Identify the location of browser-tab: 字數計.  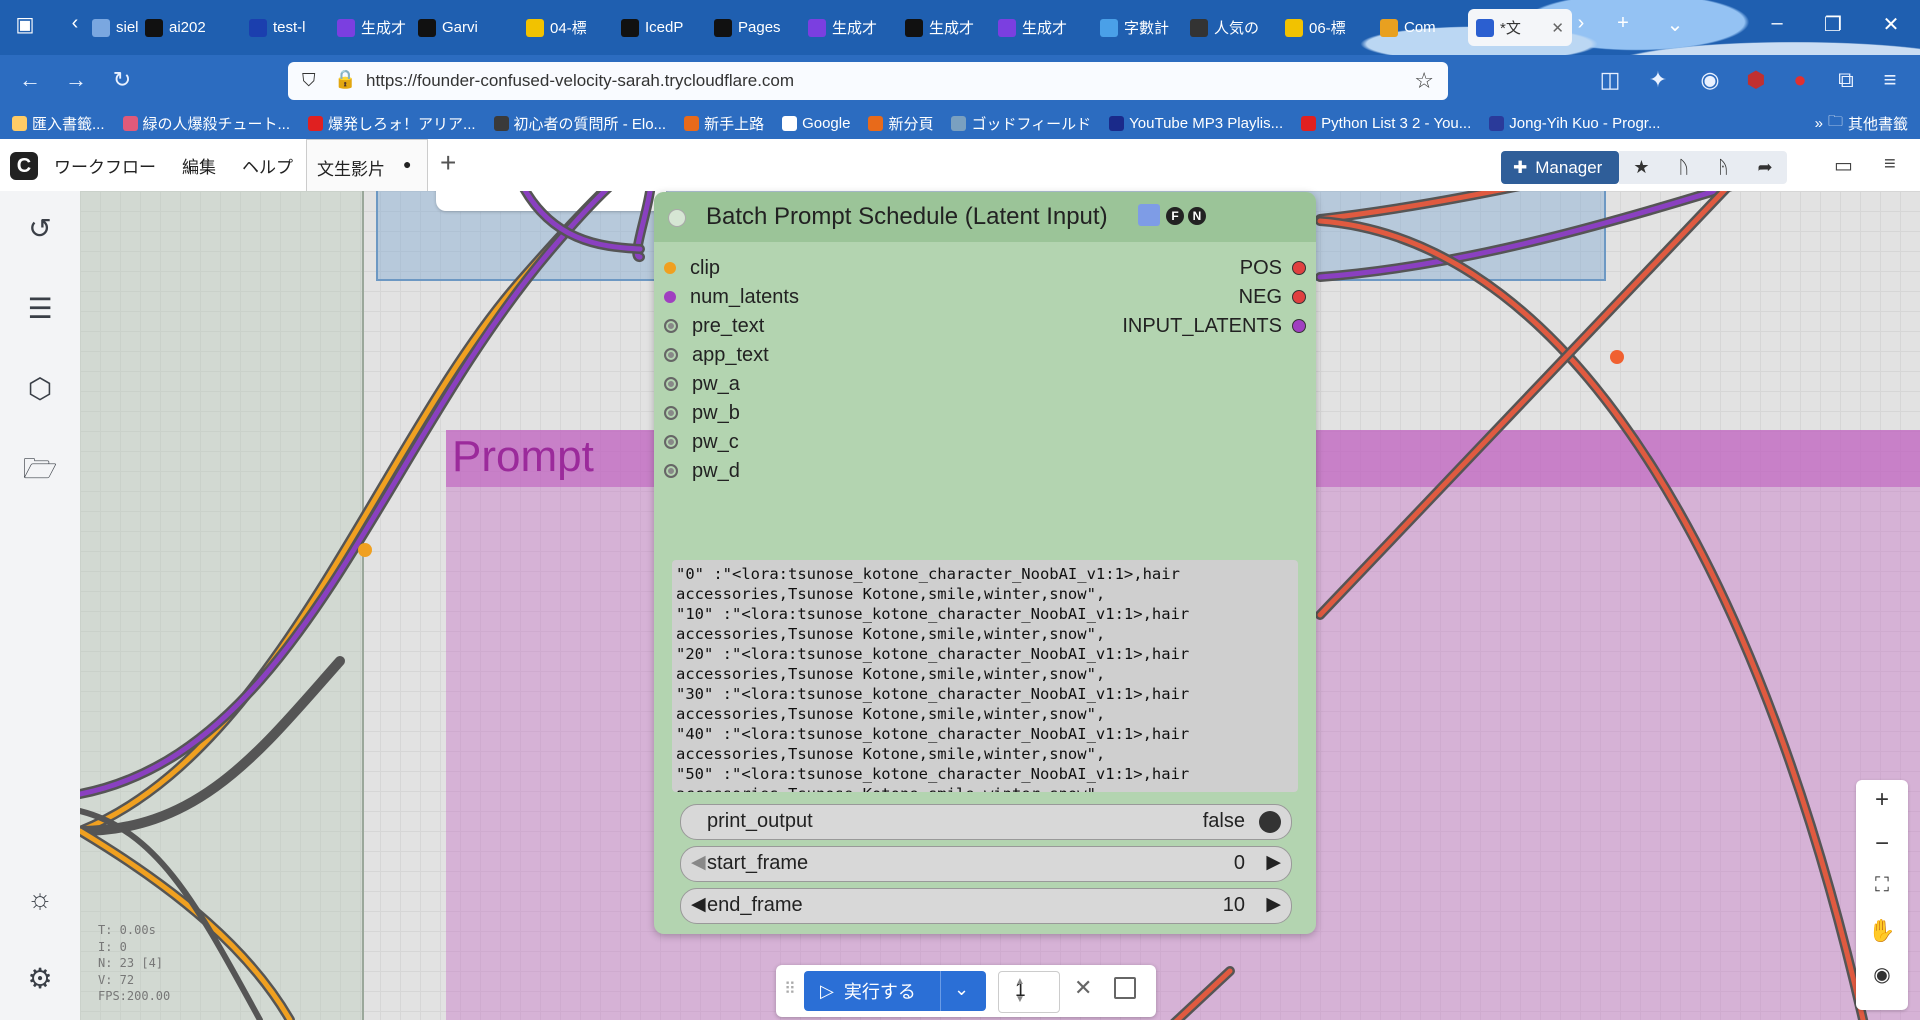
(1140, 27).